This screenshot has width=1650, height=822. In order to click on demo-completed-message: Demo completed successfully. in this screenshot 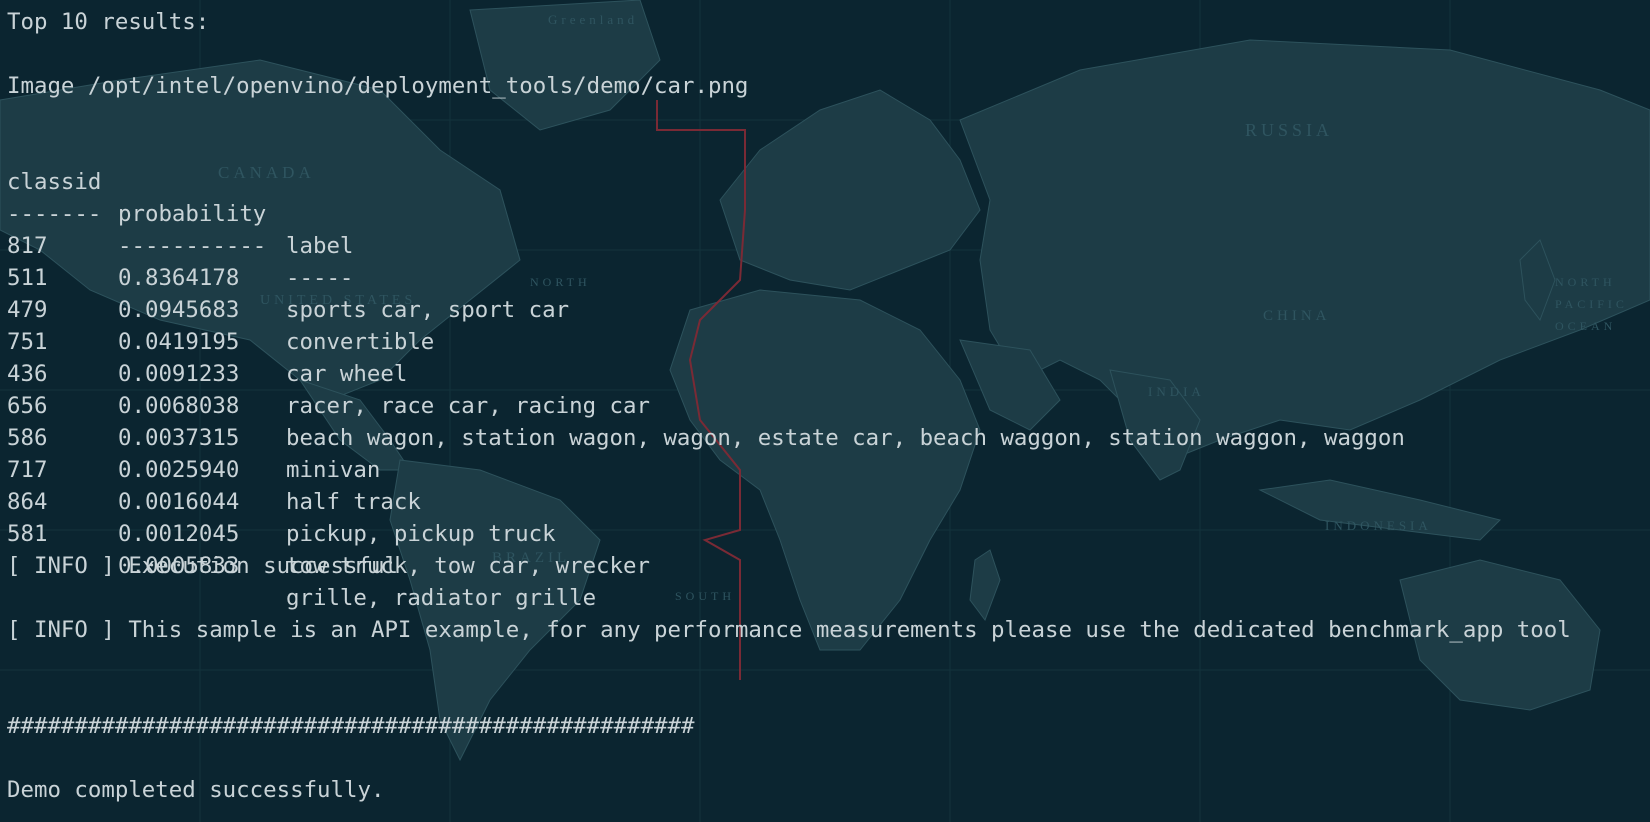, I will do `click(196, 790)`.